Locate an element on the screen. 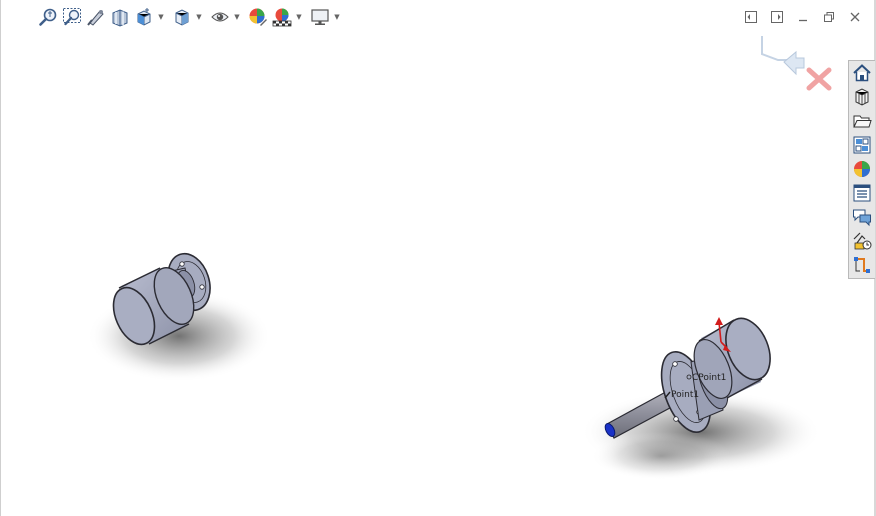  display-style-icon is located at coordinates (182, 17).